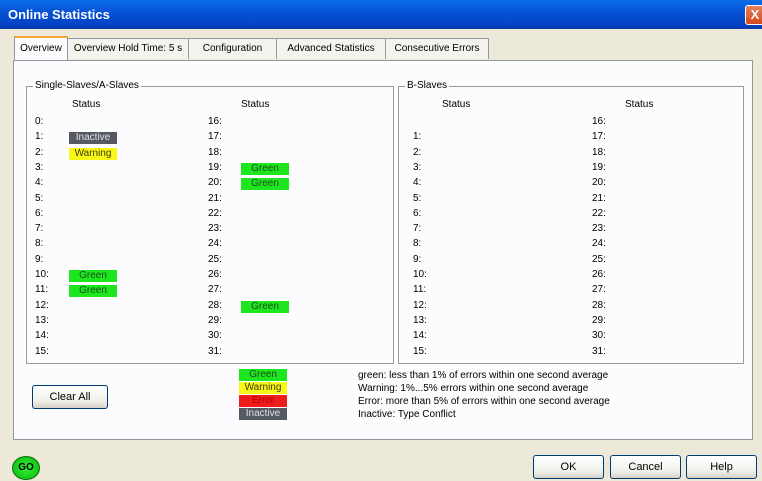 Image resolution: width=762 pixels, height=481 pixels. I want to click on slave-row: 28: Green, so click(210, 308).